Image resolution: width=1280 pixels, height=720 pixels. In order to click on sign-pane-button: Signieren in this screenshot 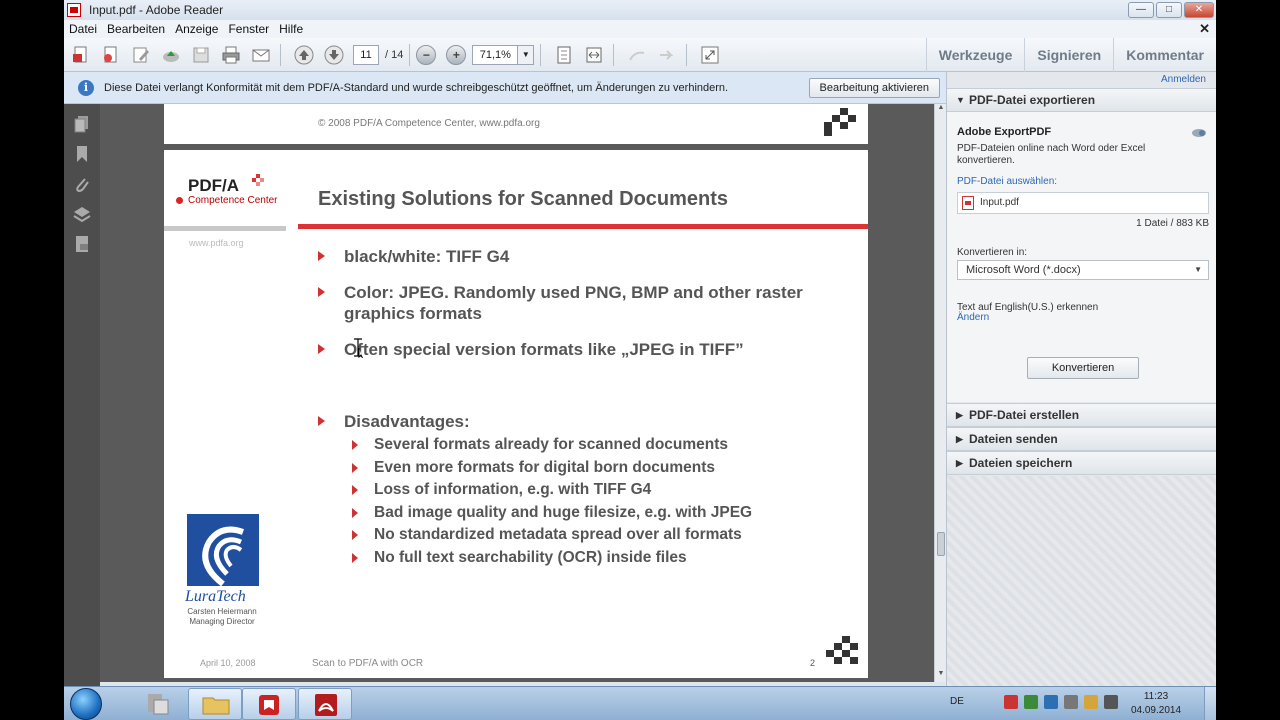, I will do `click(1068, 55)`.